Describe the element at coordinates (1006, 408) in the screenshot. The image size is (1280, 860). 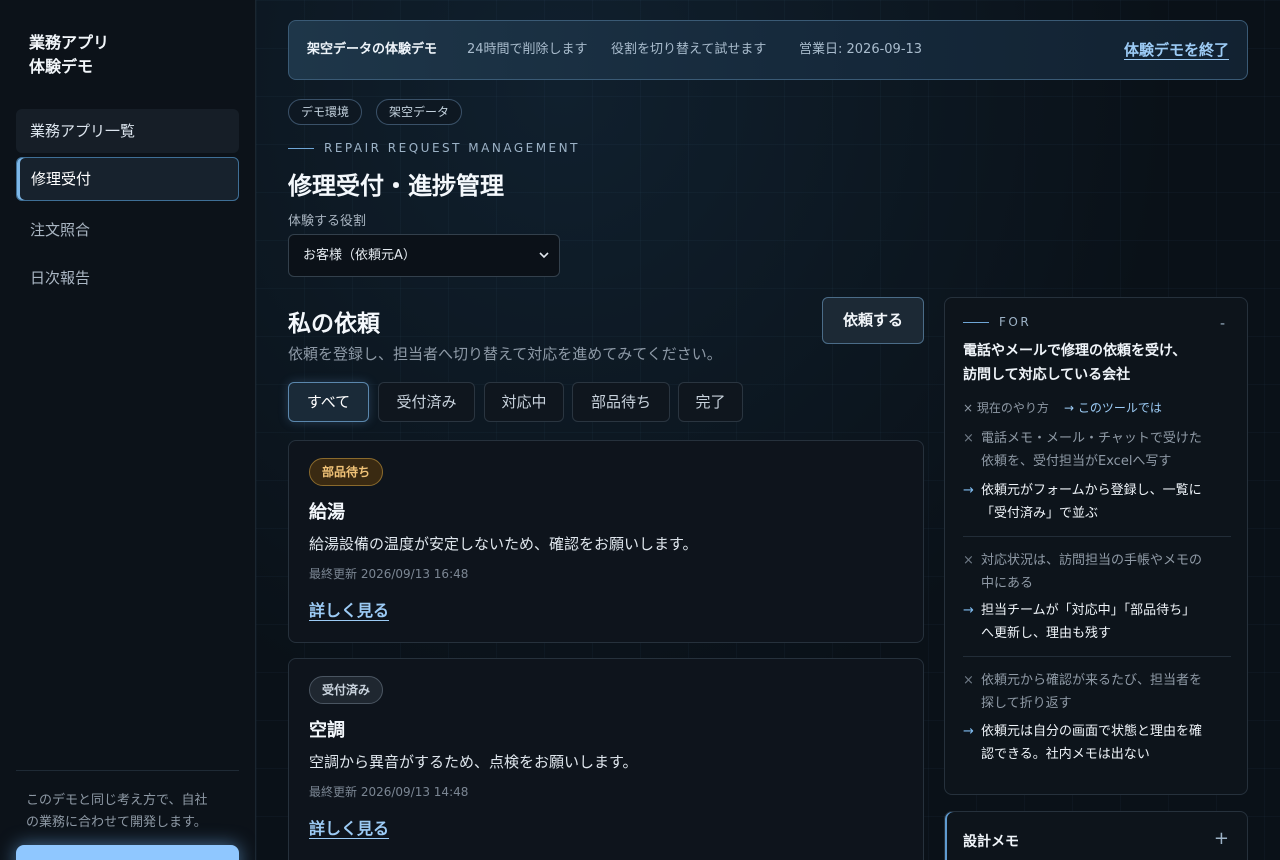
I see `legend-current-way: × 現在のやり方` at that location.